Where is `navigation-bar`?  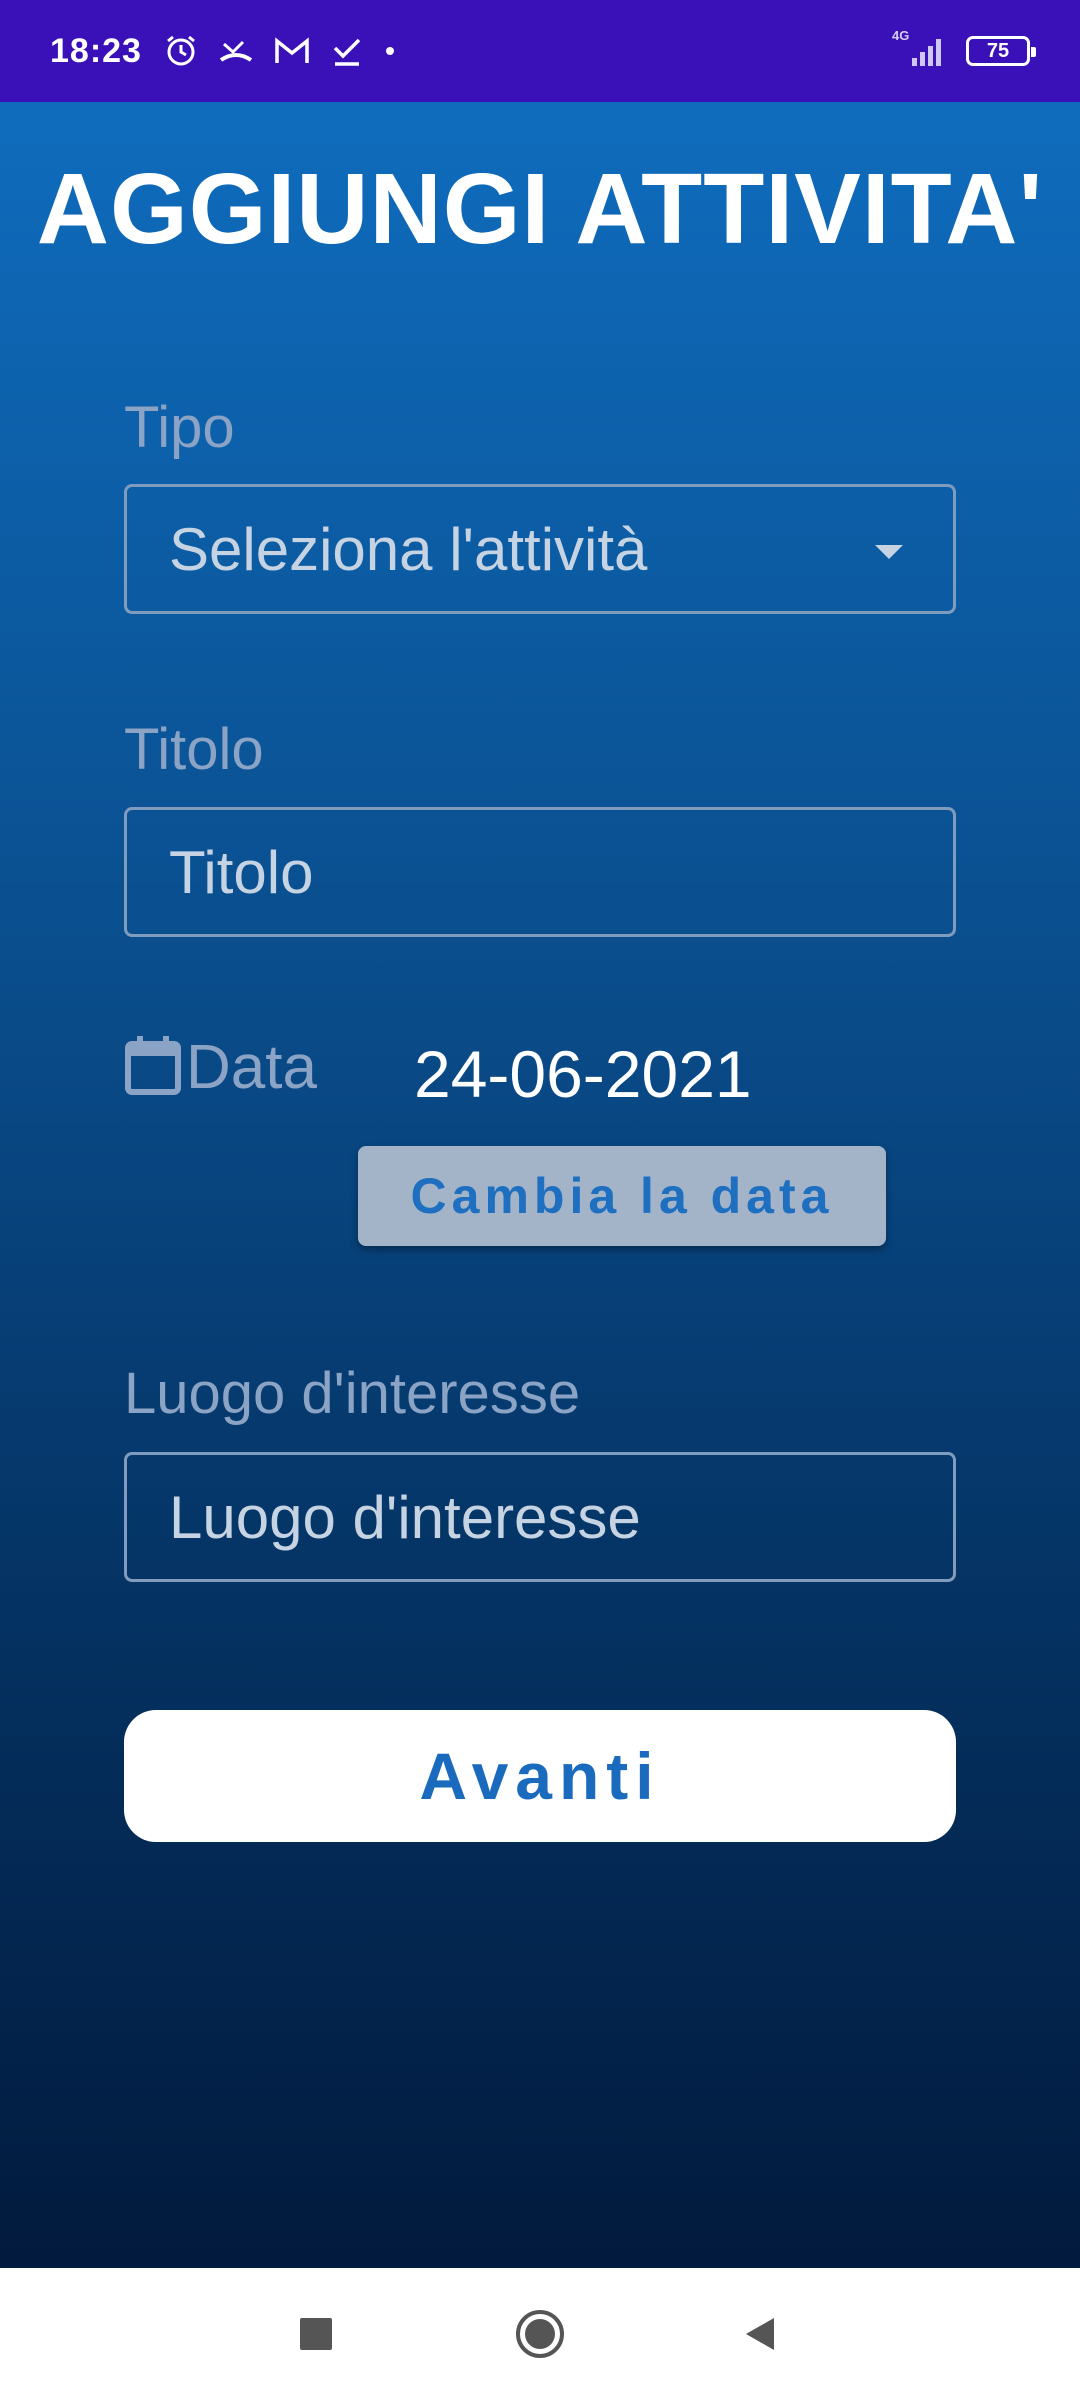
navigation-bar is located at coordinates (540, 2334).